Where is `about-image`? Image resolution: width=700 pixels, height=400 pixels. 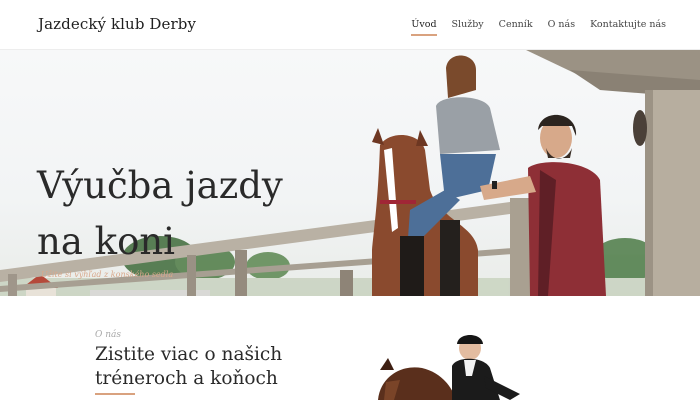 about-image is located at coordinates (485, 365).